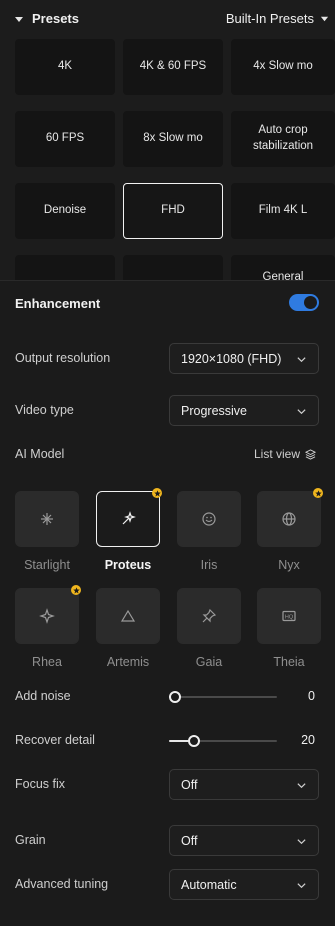  I want to click on preset-card-label: 60 FPS, so click(65, 138).